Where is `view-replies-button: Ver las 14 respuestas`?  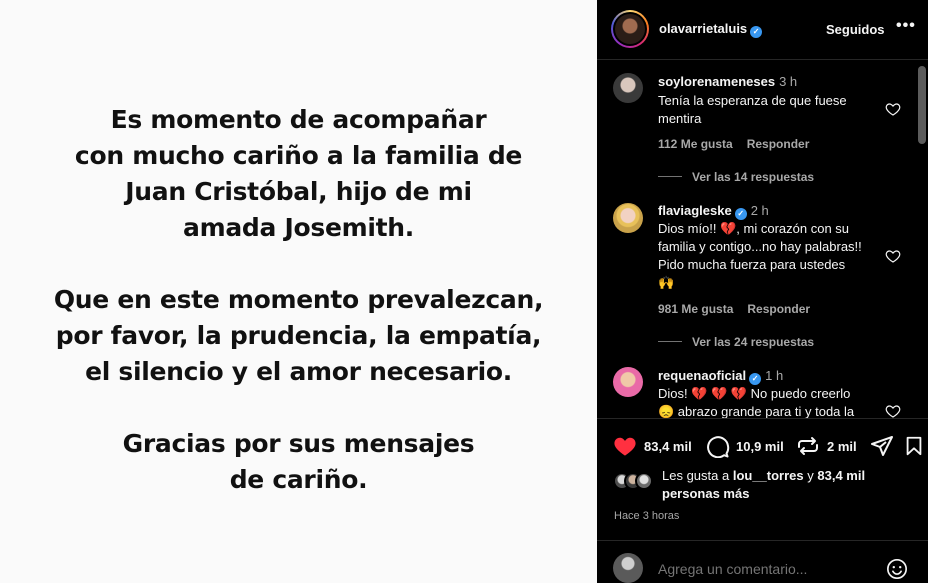 view-replies-button: Ver las 14 respuestas is located at coordinates (736, 177).